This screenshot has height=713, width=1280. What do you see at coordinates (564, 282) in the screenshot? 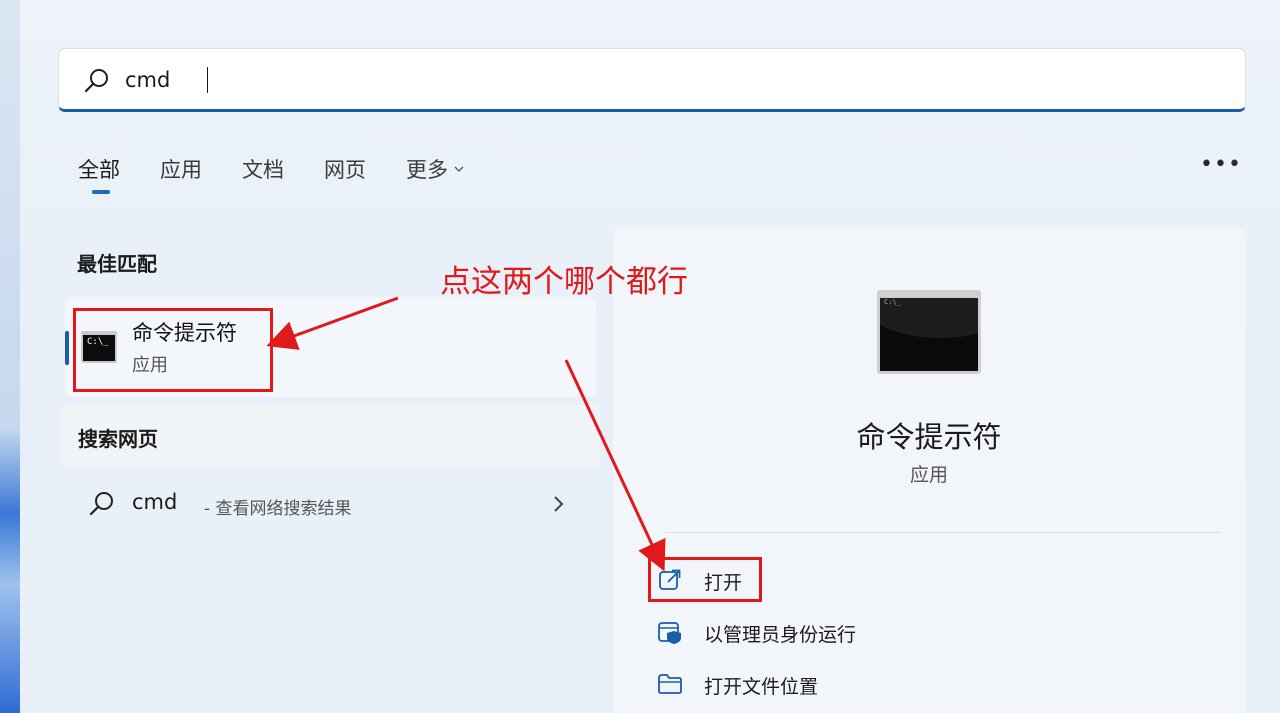
I see `annotation-text: 点这两个哪个都行` at bounding box center [564, 282].